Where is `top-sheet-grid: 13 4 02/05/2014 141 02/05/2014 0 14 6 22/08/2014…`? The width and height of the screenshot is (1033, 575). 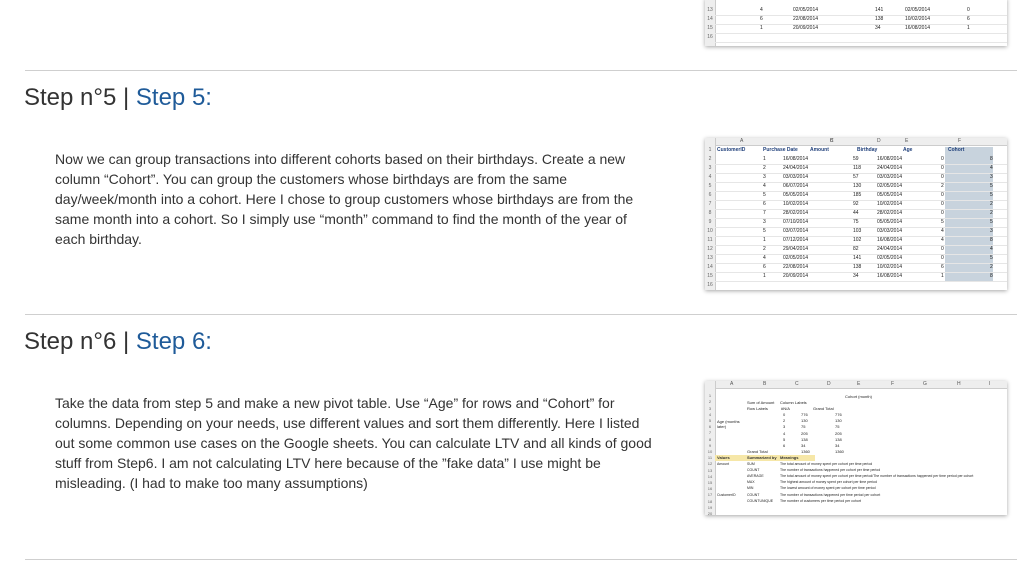 top-sheet-grid: 13 4 02/05/2014 141 02/05/2014 0 14 6 22/08/2014… is located at coordinates (856, 23).